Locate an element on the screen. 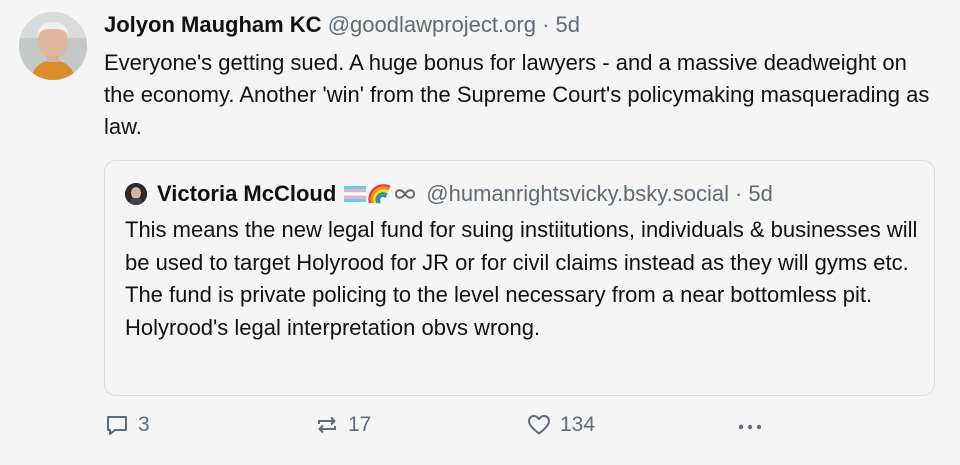 The height and width of the screenshot is (465, 960). infinity-icon is located at coordinates (405, 194).